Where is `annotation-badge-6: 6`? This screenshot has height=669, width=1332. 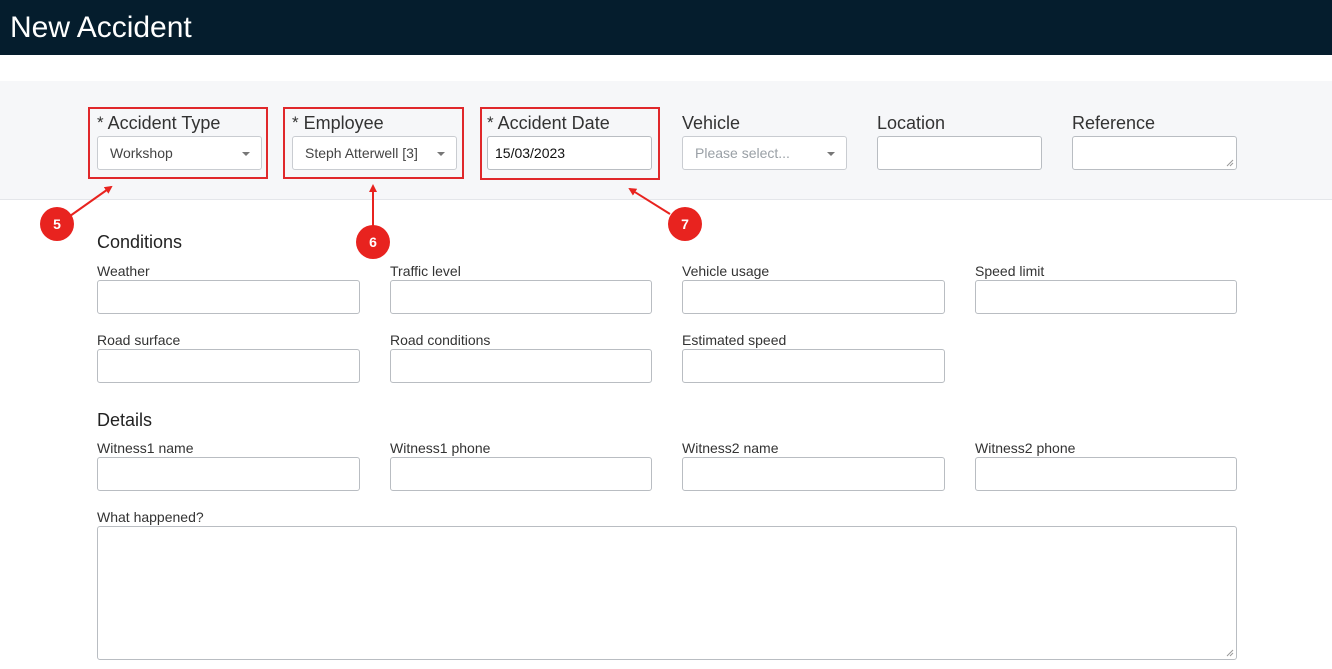 annotation-badge-6: 6 is located at coordinates (373, 242).